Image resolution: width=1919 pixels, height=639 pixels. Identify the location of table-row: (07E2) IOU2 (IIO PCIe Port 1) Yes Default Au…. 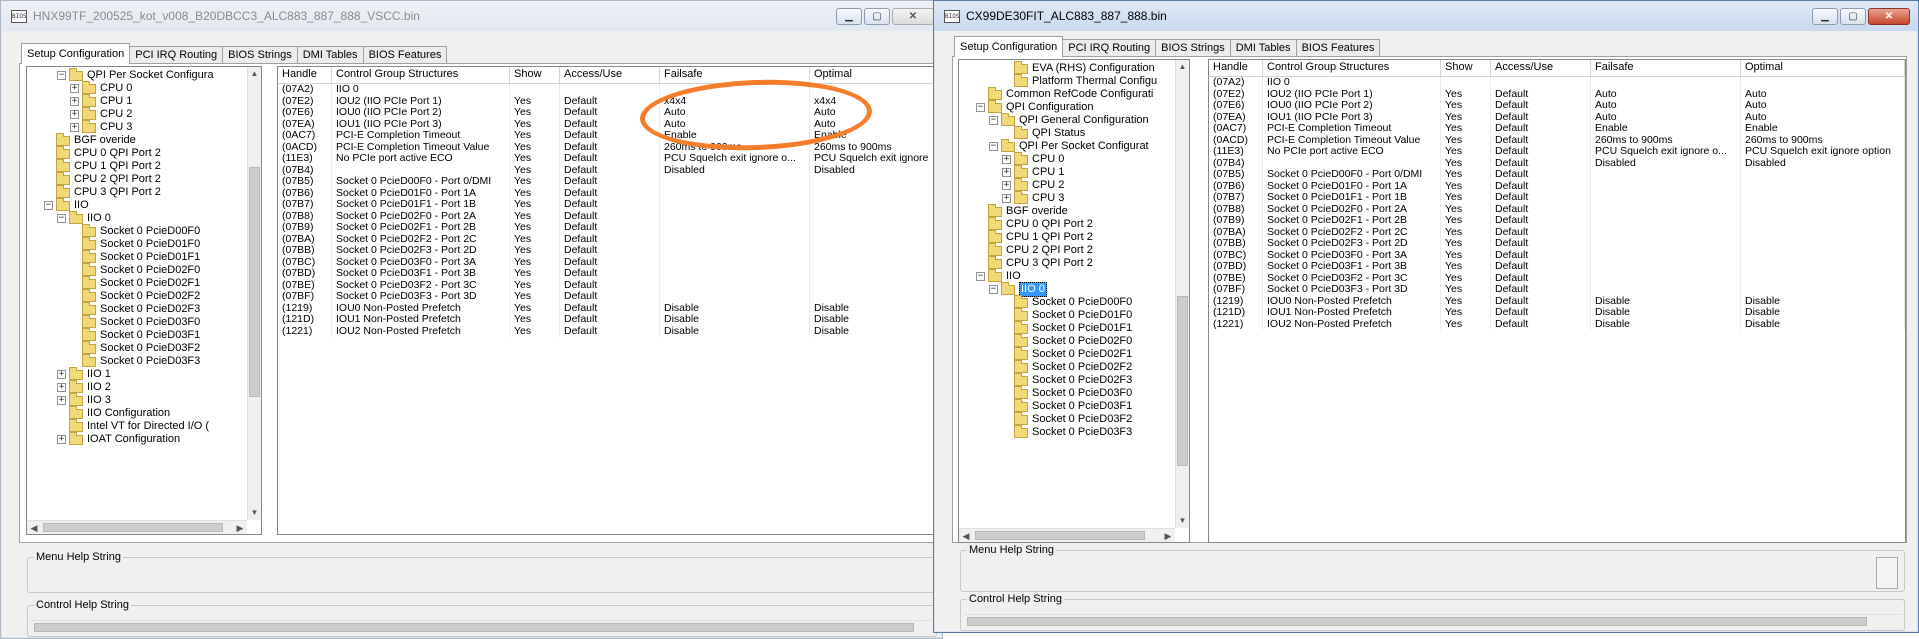
(1557, 94).